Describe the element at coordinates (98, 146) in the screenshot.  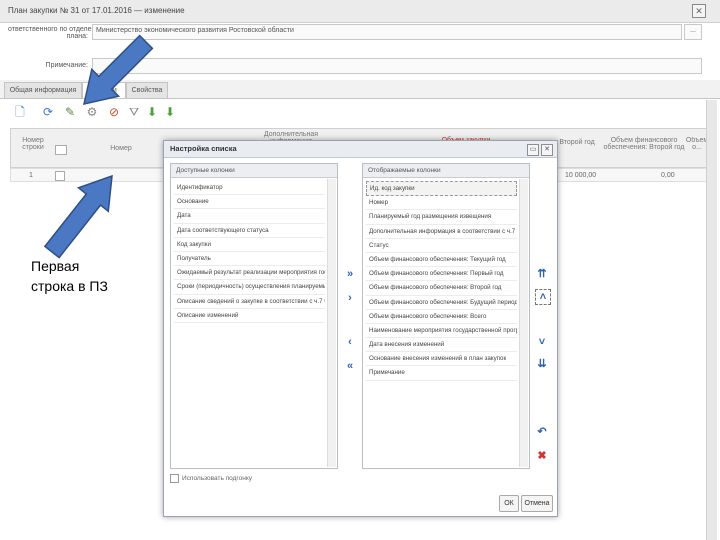
I see `annotation-arrows` at that location.